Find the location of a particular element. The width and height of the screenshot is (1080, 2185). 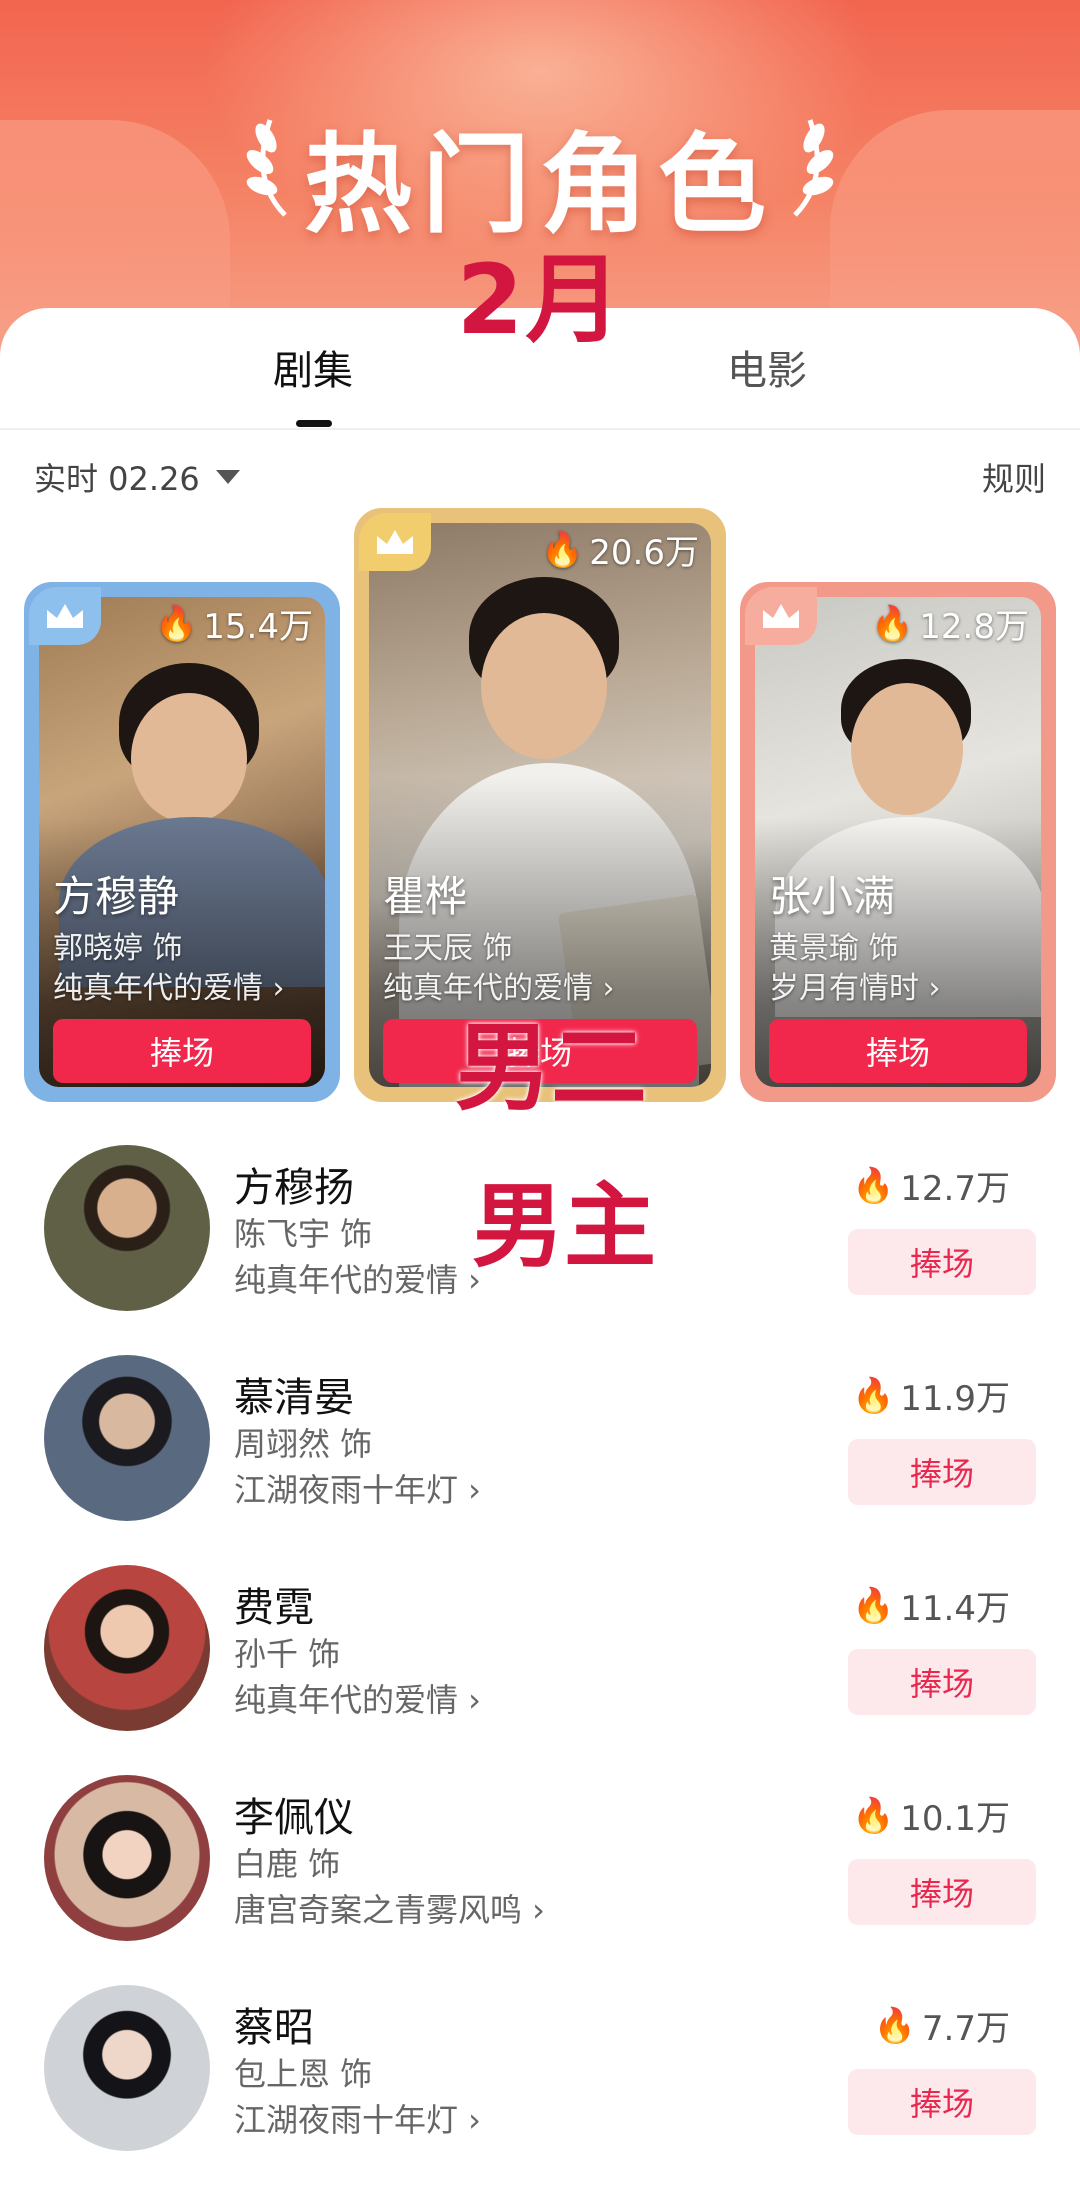

month-overlay: 2月 is located at coordinates (540, 300).